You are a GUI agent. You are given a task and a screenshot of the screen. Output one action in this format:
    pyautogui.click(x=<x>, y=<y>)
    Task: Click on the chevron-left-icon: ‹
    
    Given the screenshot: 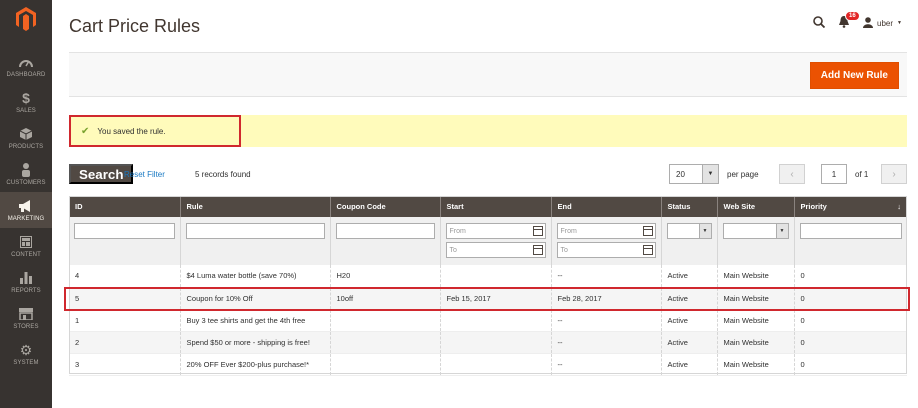 What is the action you would take?
    pyautogui.click(x=792, y=174)
    